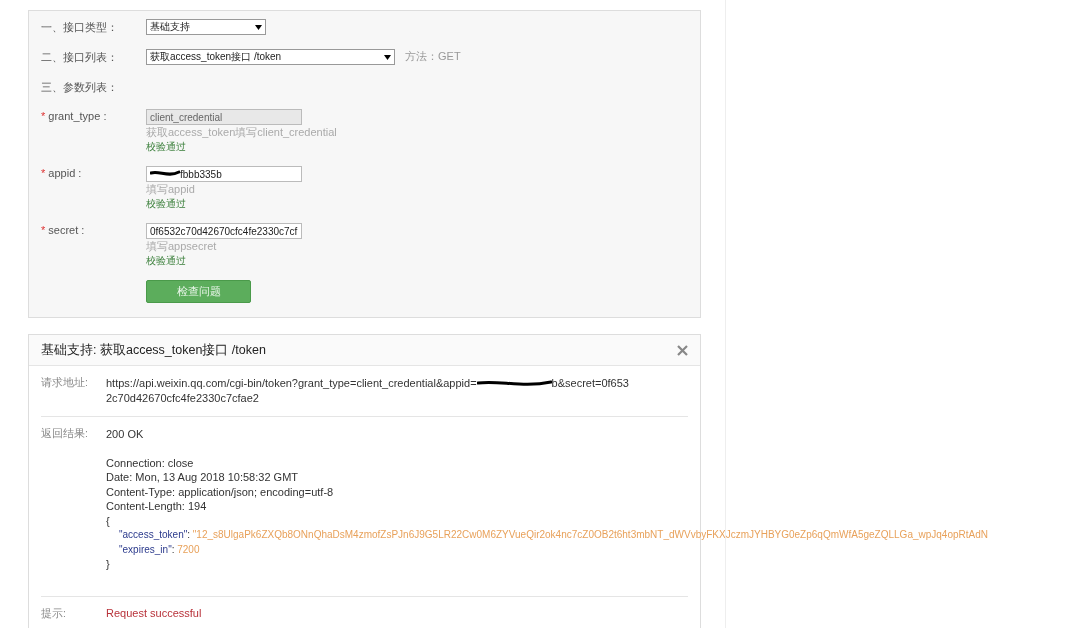  What do you see at coordinates (65, 434) in the screenshot?
I see `row-label: 返回结果:` at bounding box center [65, 434].